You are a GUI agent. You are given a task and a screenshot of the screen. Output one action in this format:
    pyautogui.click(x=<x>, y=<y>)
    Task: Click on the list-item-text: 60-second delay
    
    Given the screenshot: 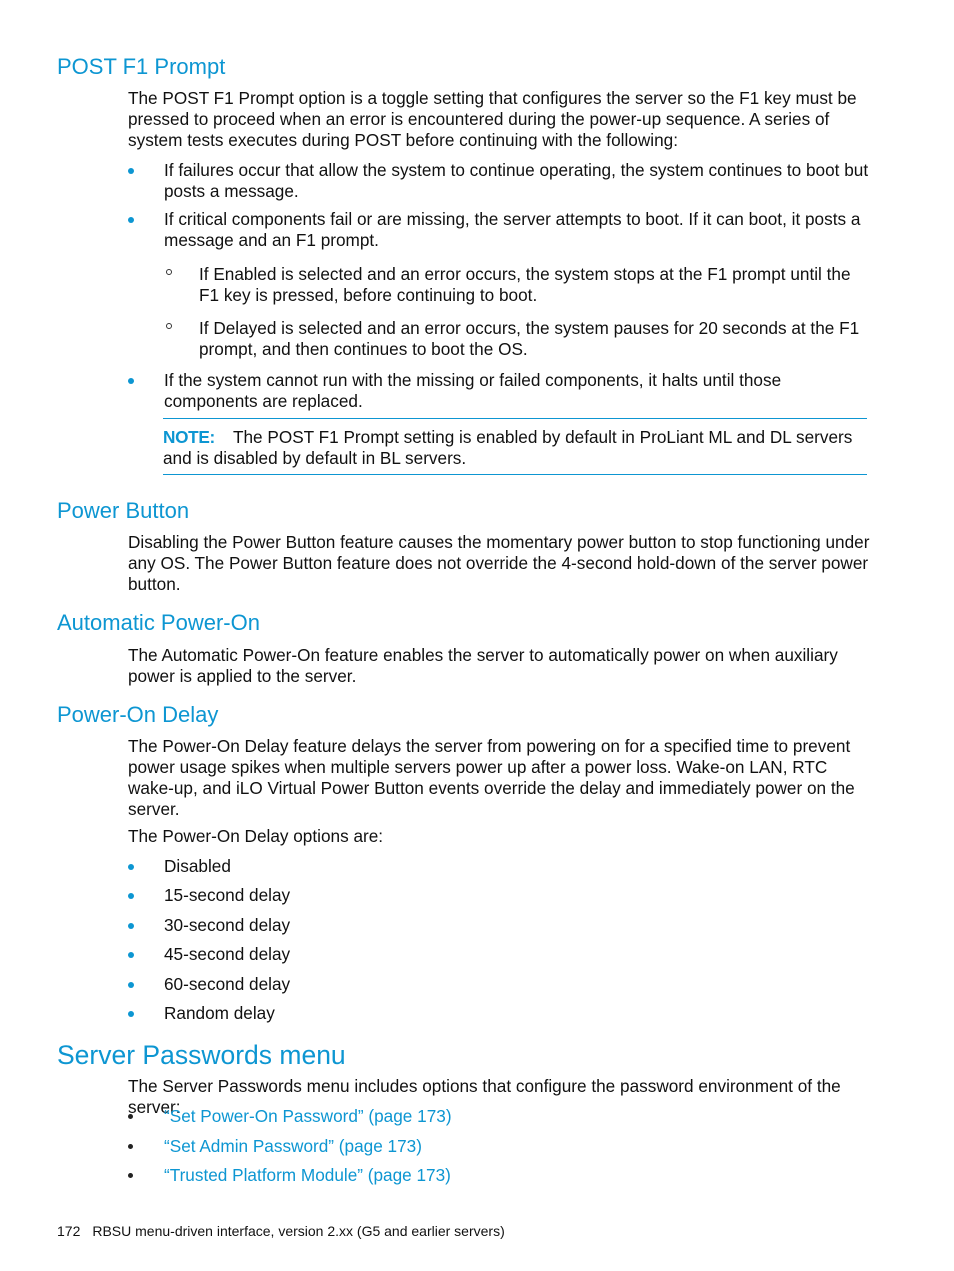 What is the action you would take?
    pyautogui.click(x=227, y=984)
    